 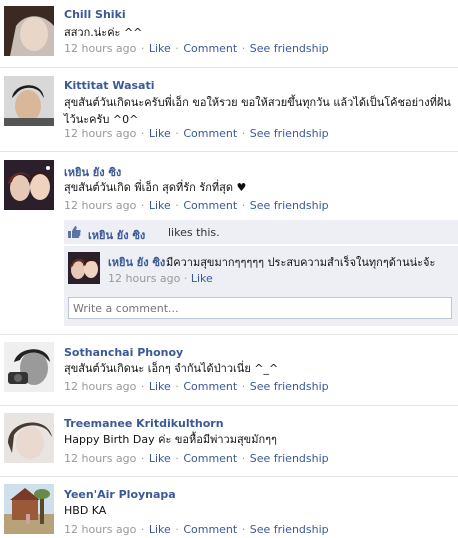 I want to click on post-author: Yeen'Air Ploynapa, so click(x=120, y=494).